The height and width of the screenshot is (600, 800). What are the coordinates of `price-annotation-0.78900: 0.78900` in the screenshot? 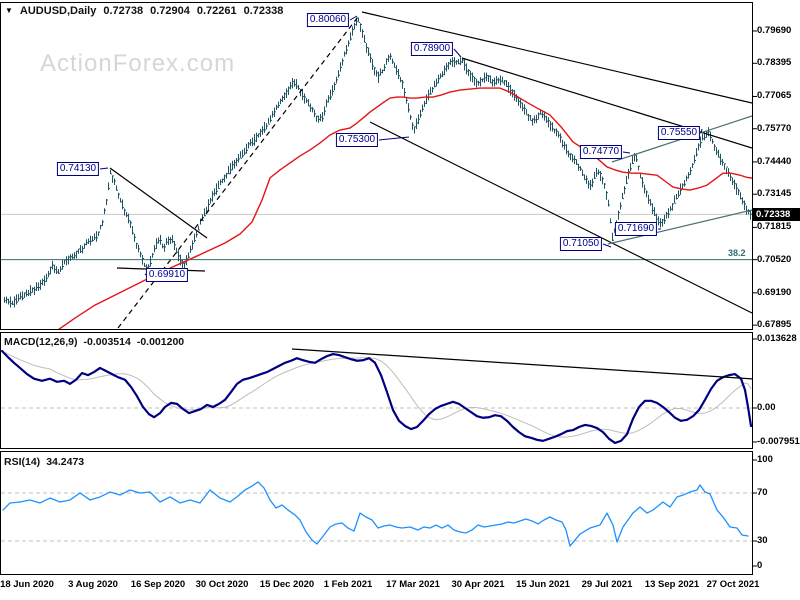 It's located at (432, 49).